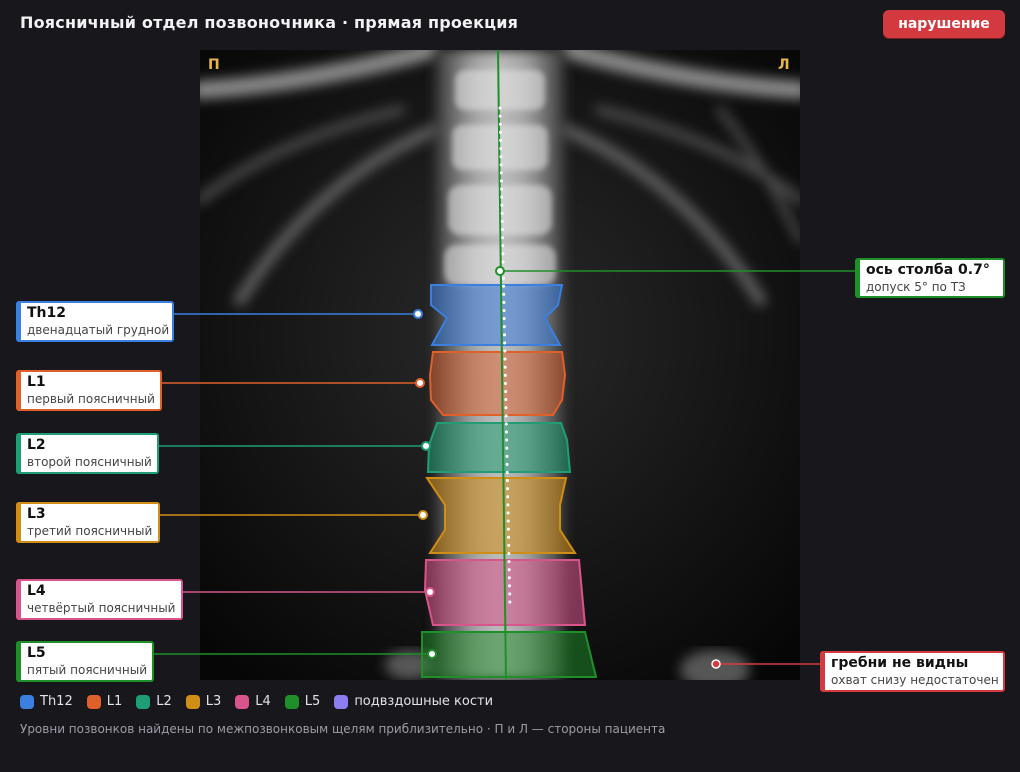  Describe the element at coordinates (915, 680) in the screenshot. I see `crest-callout-subtitle: охват снизу недостаточен` at that location.